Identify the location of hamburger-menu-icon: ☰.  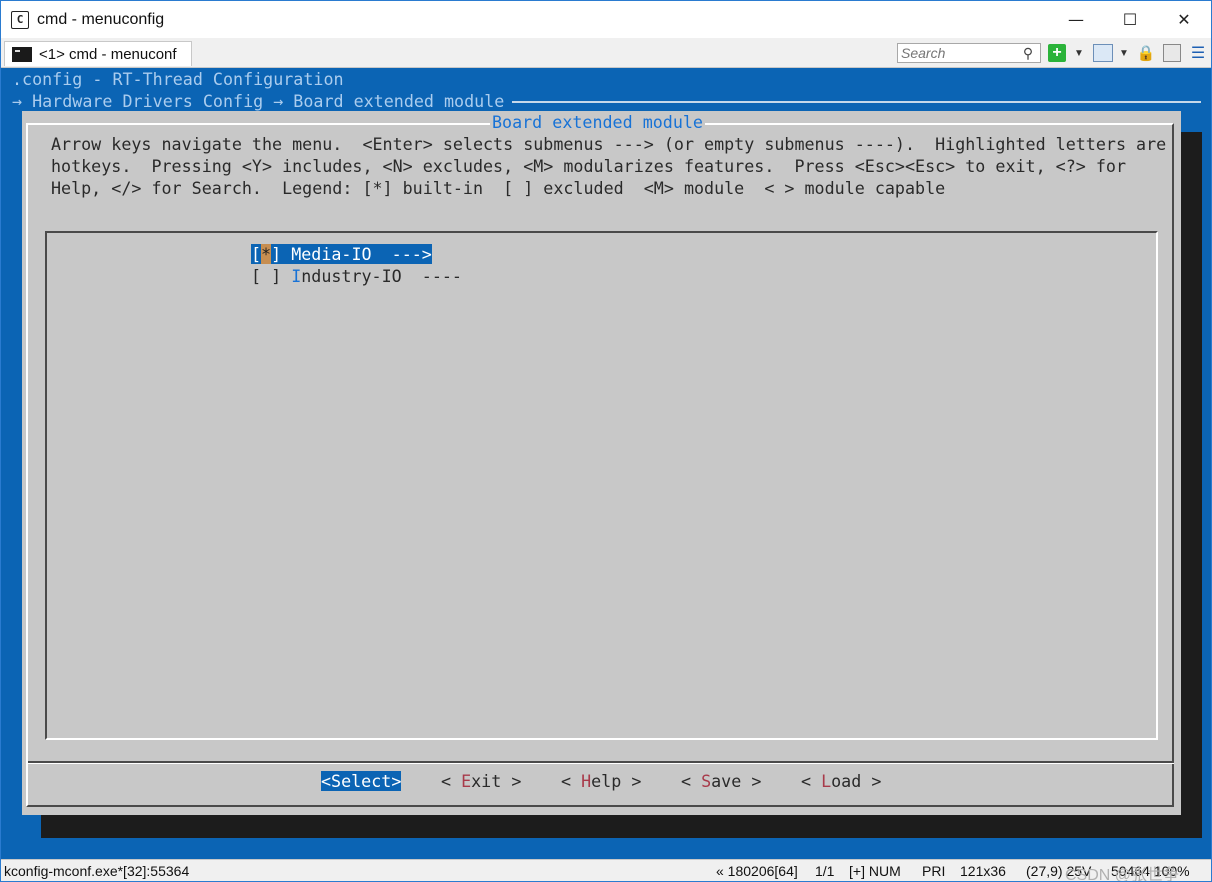
(1198, 53).